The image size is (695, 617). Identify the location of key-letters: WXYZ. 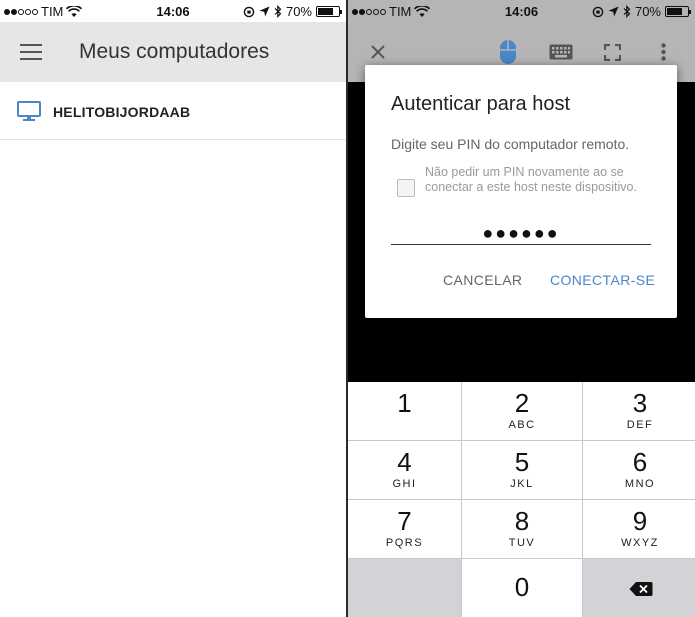
(640, 543).